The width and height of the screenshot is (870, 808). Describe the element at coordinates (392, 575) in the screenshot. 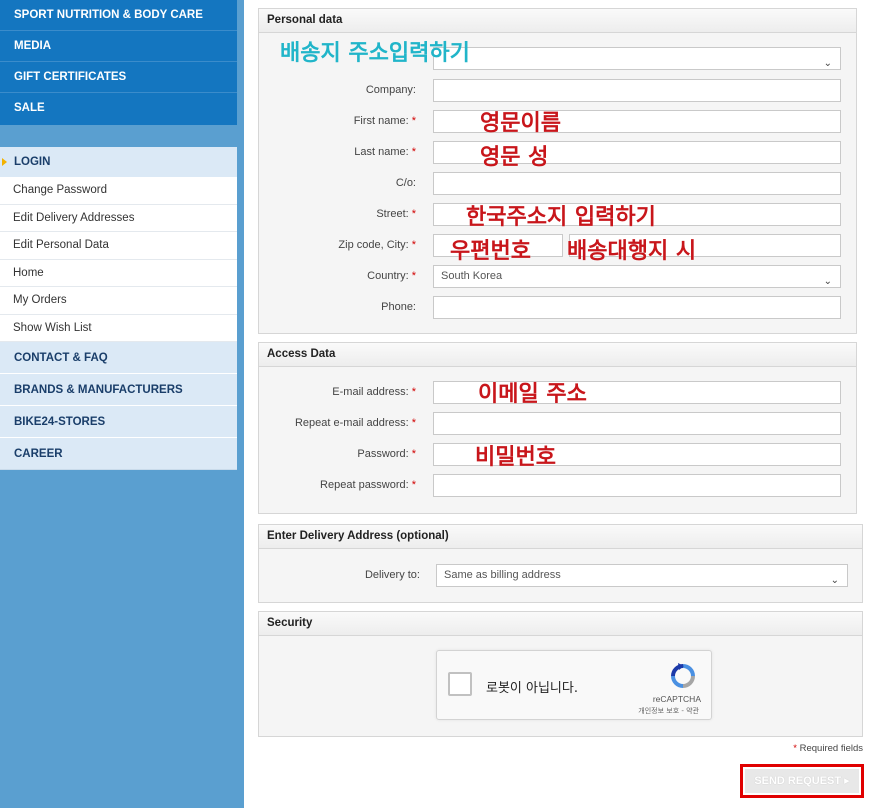

I see `delivery-to-label: Delivery to:` at that location.